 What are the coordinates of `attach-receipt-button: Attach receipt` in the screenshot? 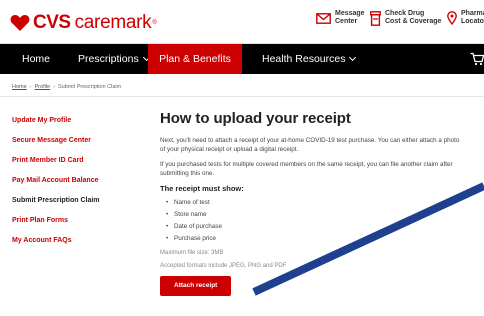 It's located at (196, 286).